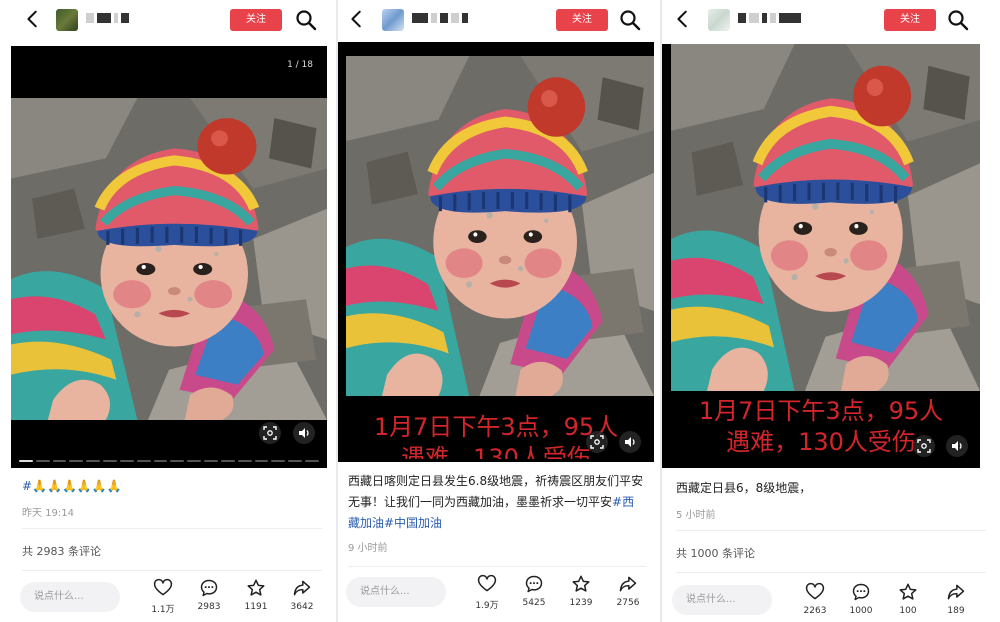 Image resolution: width=1000 pixels, height=622 pixels. I want to click on share-count: 2756, so click(628, 603).